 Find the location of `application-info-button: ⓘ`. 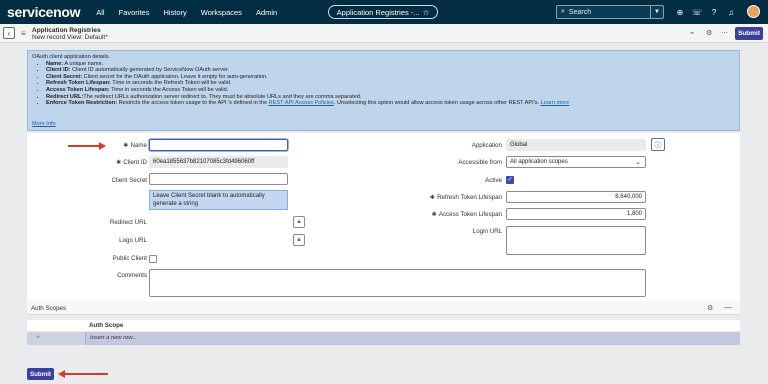

application-info-button: ⓘ is located at coordinates (658, 144).